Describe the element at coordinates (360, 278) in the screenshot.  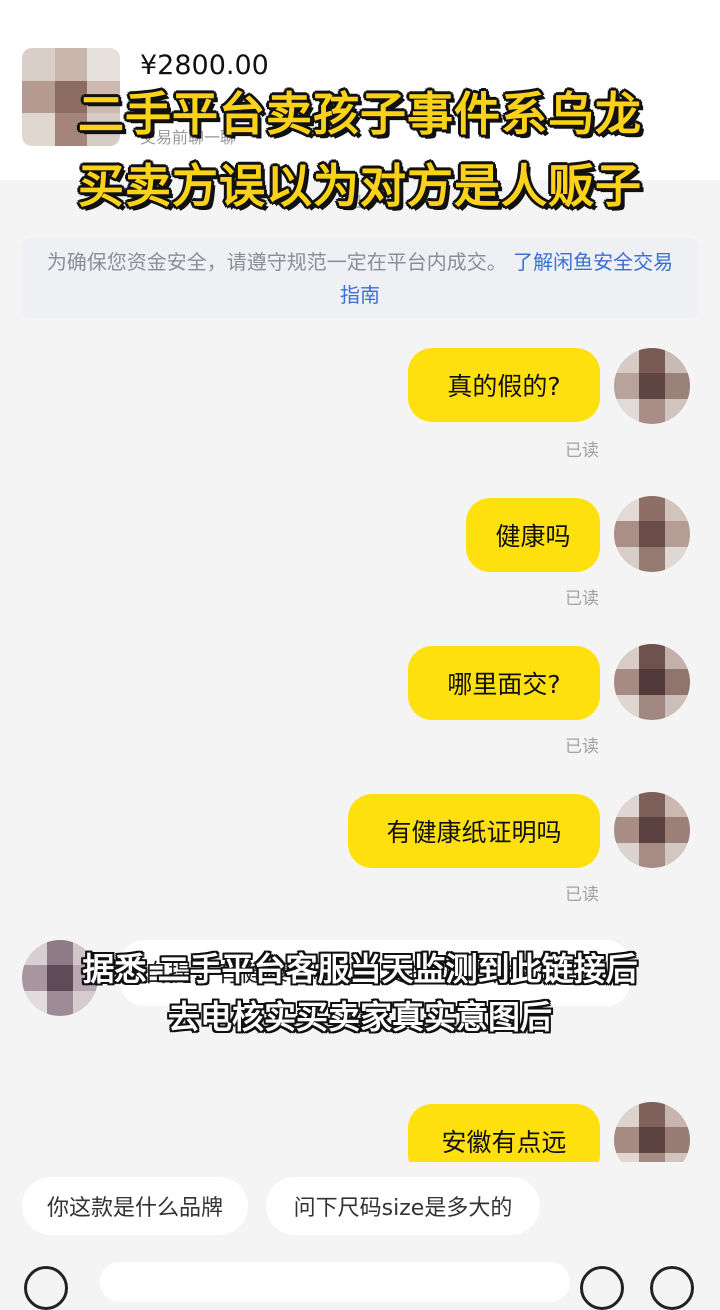
I see `safety-notice: 为确保您资金安全，请遵守规范一定在平台内成交。 了解闲鱼安全交易指南` at that location.